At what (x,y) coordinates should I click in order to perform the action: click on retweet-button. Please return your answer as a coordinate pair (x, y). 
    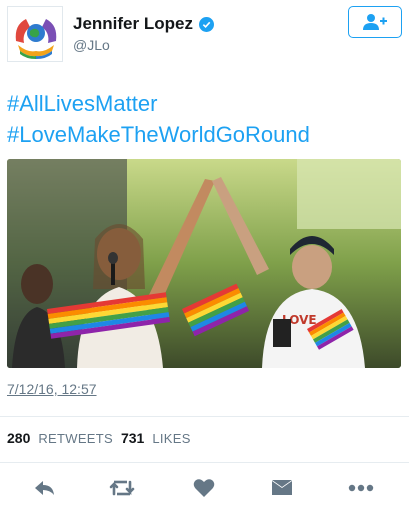
    Looking at the image, I should click on (122, 488).